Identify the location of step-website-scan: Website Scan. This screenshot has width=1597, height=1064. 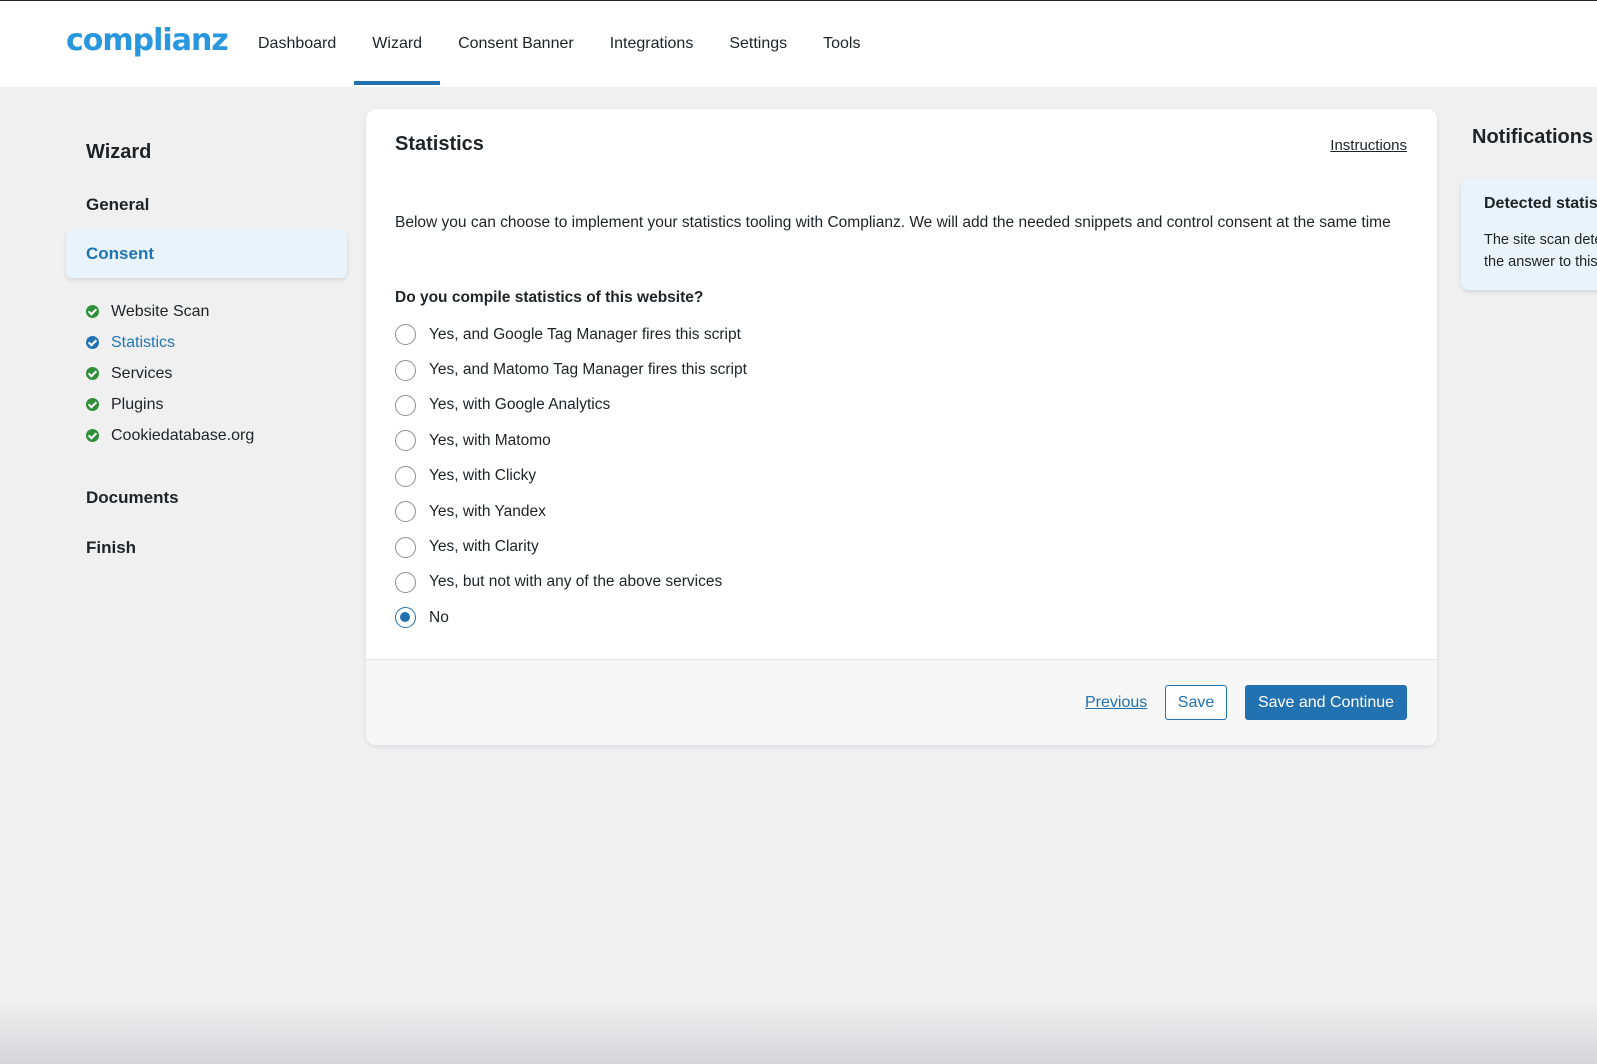
(216, 311).